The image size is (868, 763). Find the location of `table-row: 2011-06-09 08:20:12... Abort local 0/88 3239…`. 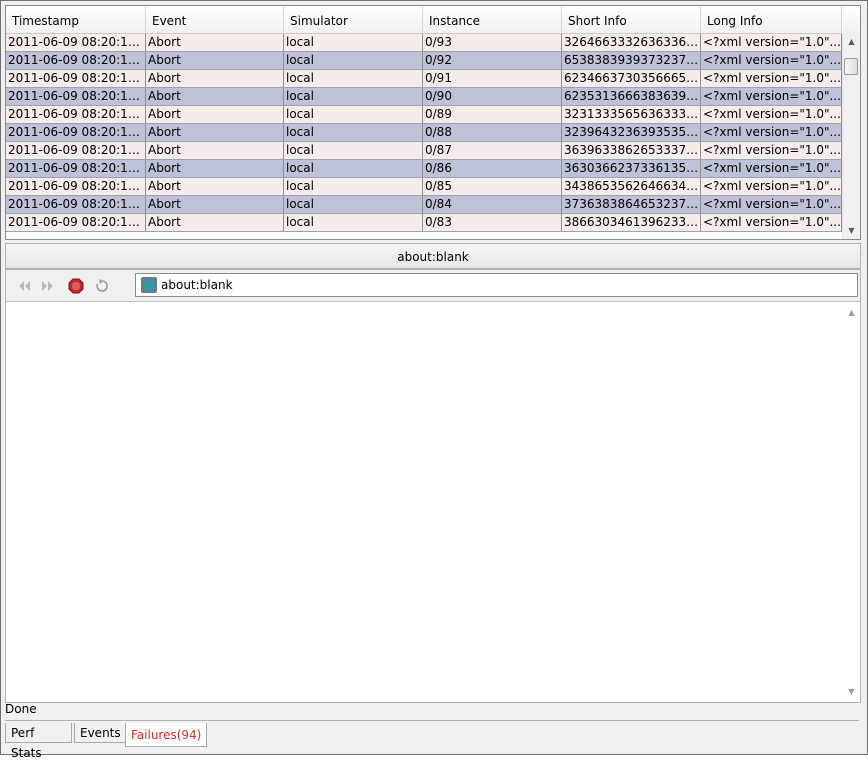

table-row: 2011-06-09 08:20:12... Abort local 0/88 3239… is located at coordinates (424, 133).